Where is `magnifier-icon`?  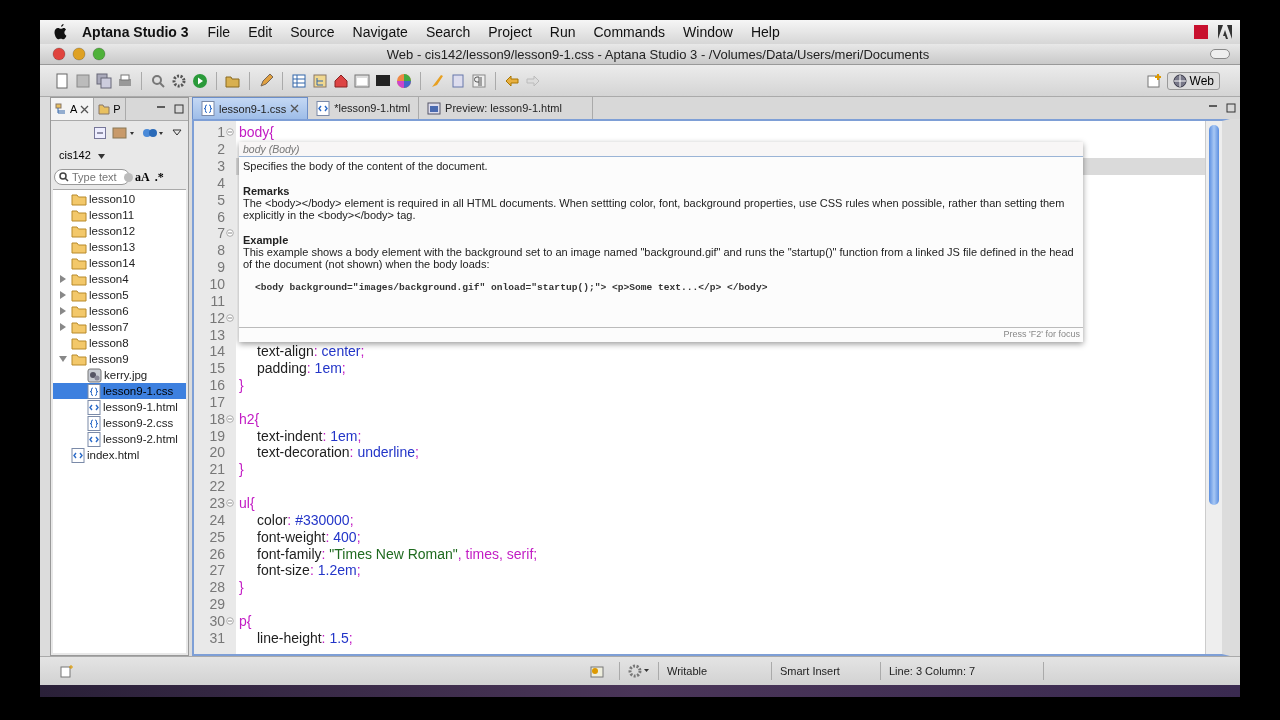
magnifier-icon is located at coordinates (158, 80).